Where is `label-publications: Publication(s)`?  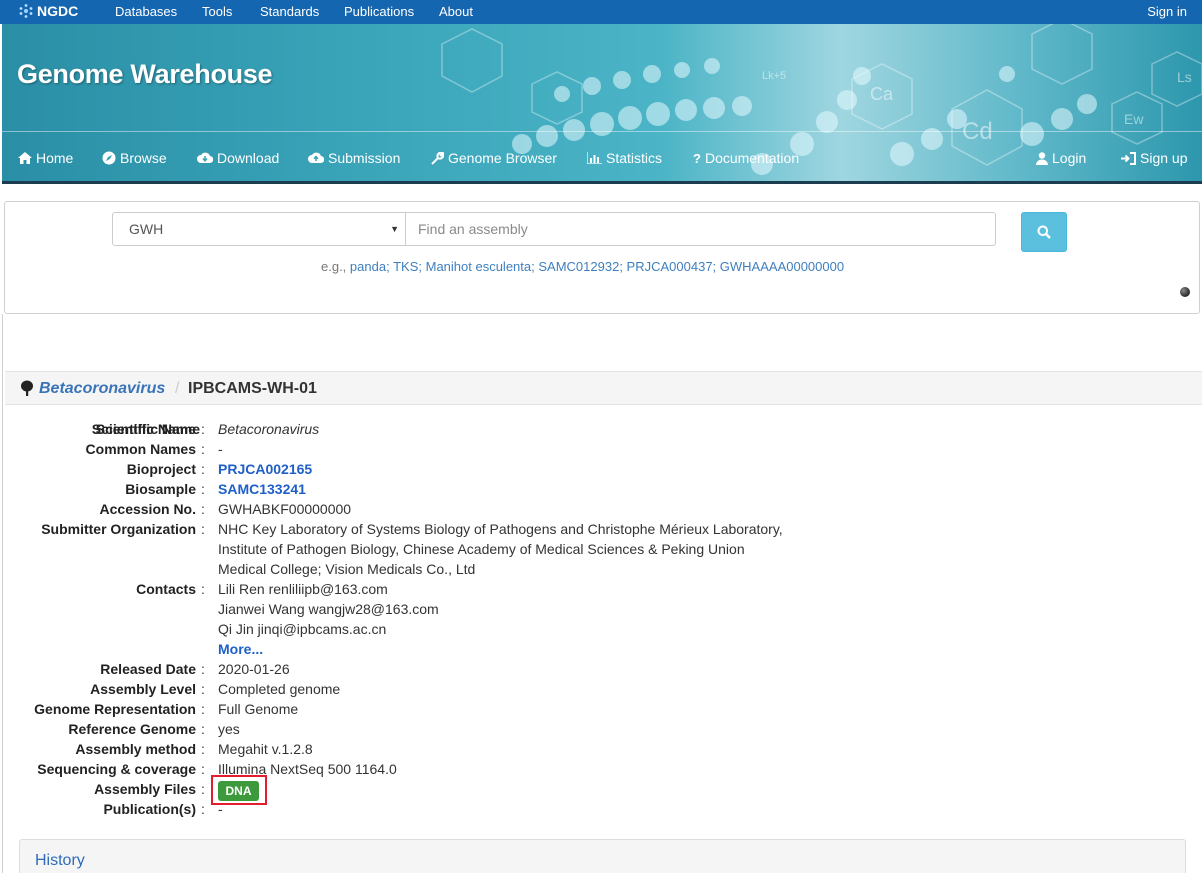
label-publications: Publication(s) is located at coordinates (149, 809).